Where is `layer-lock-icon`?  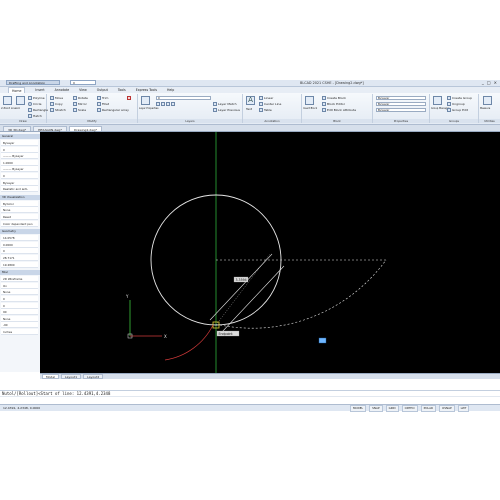 layer-lock-icon is located at coordinates (168, 104).